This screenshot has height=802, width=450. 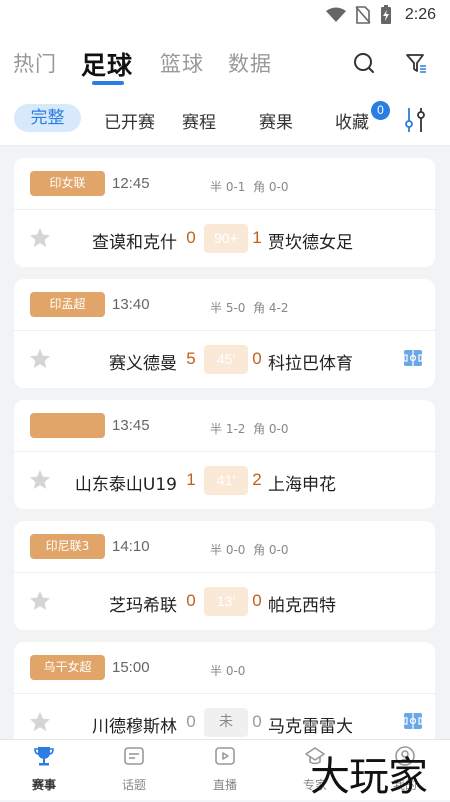 What do you see at coordinates (67, 546) in the screenshot?
I see `league-tag: 印尼联3` at bounding box center [67, 546].